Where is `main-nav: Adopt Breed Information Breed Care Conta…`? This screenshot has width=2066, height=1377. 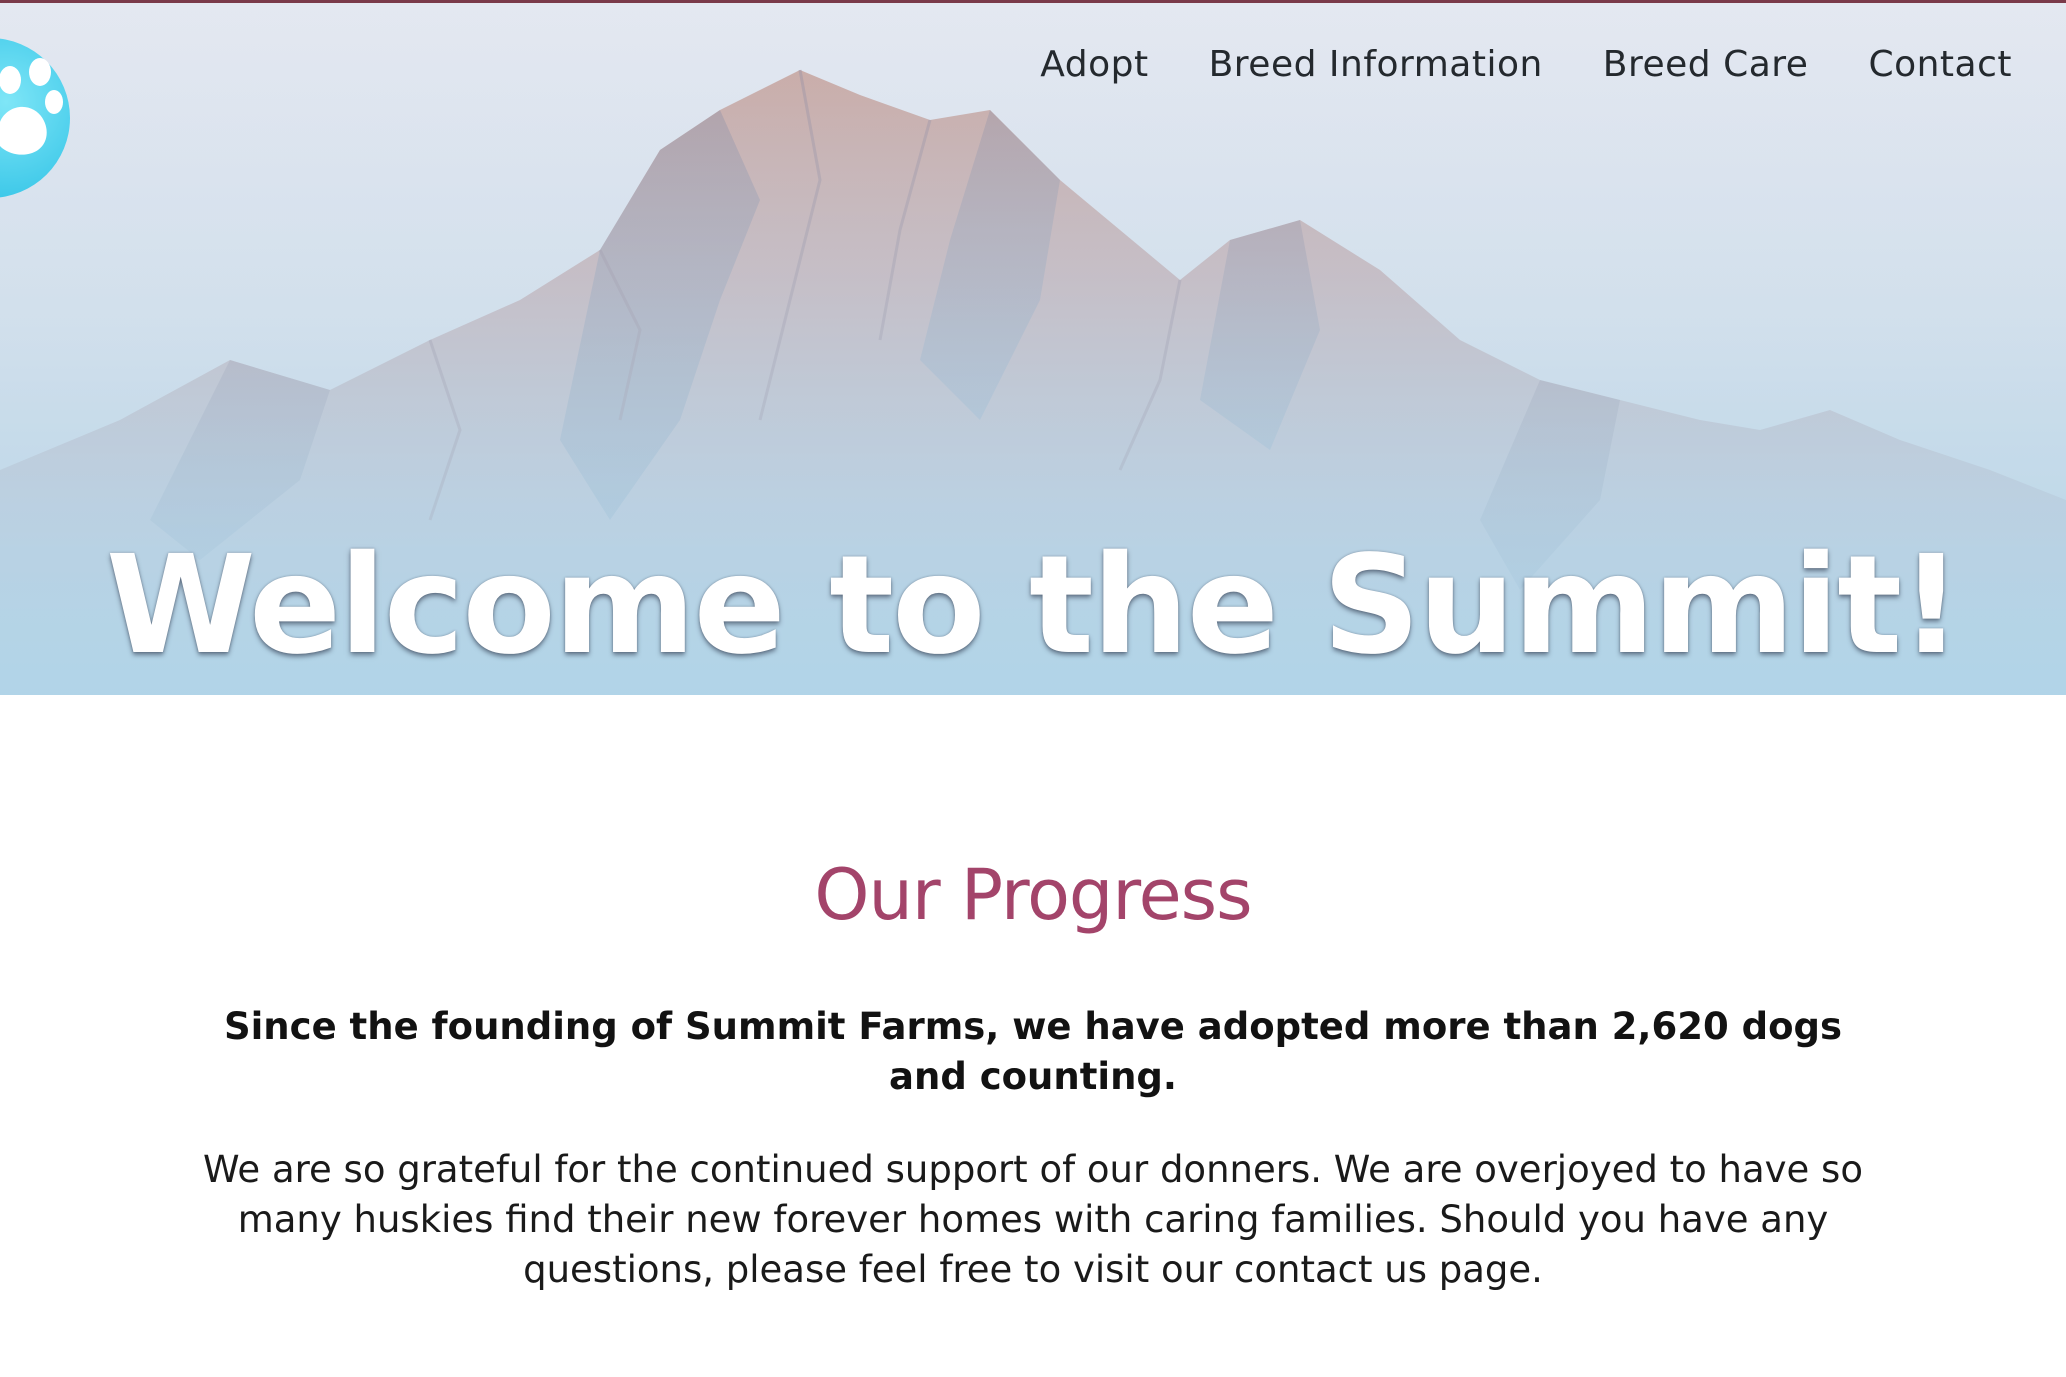
main-nav: Adopt Breed Information Breed Care Conta… is located at coordinates (1526, 65).